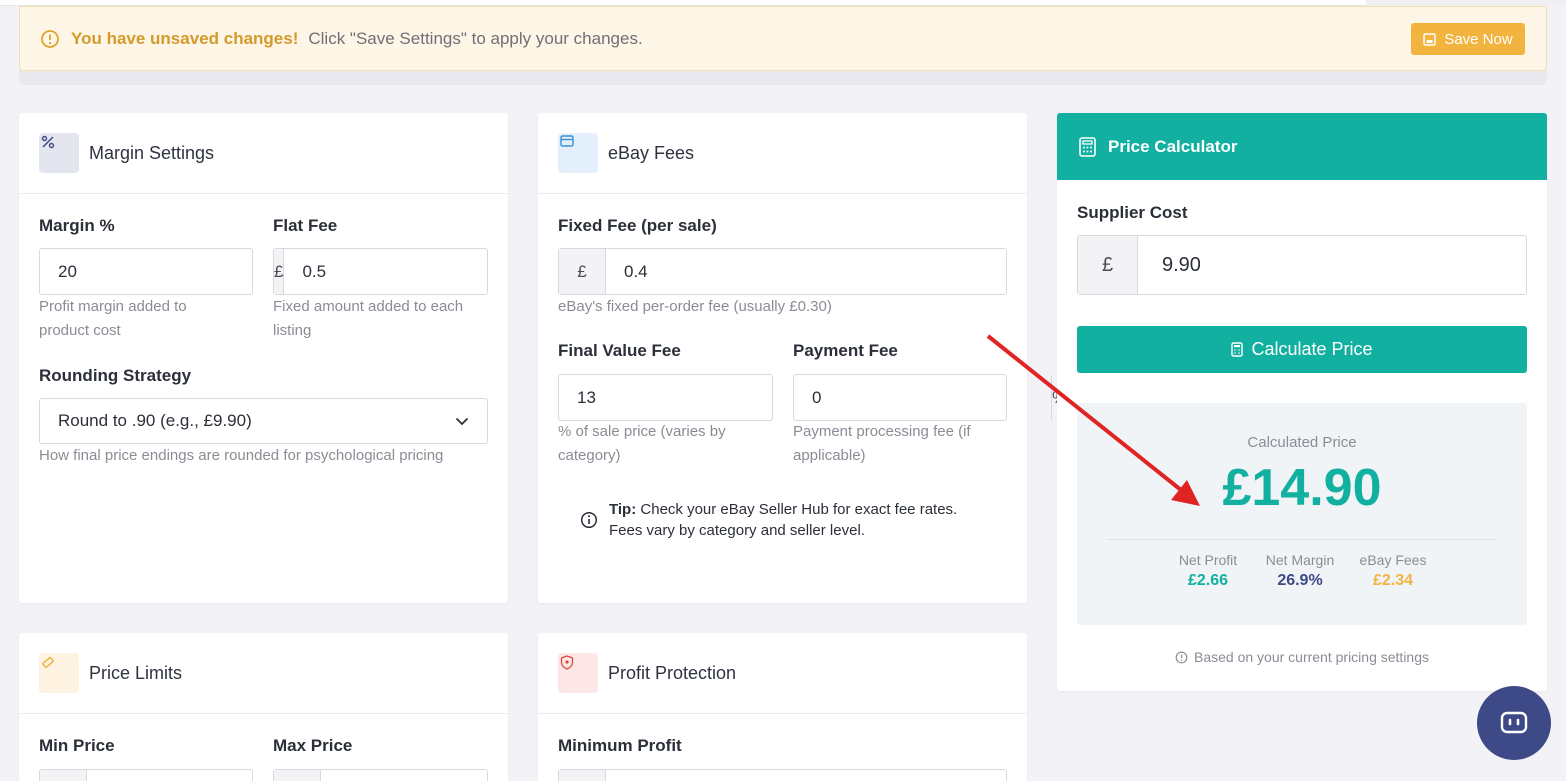  I want to click on price-limits-title: Price Limits, so click(136, 672).